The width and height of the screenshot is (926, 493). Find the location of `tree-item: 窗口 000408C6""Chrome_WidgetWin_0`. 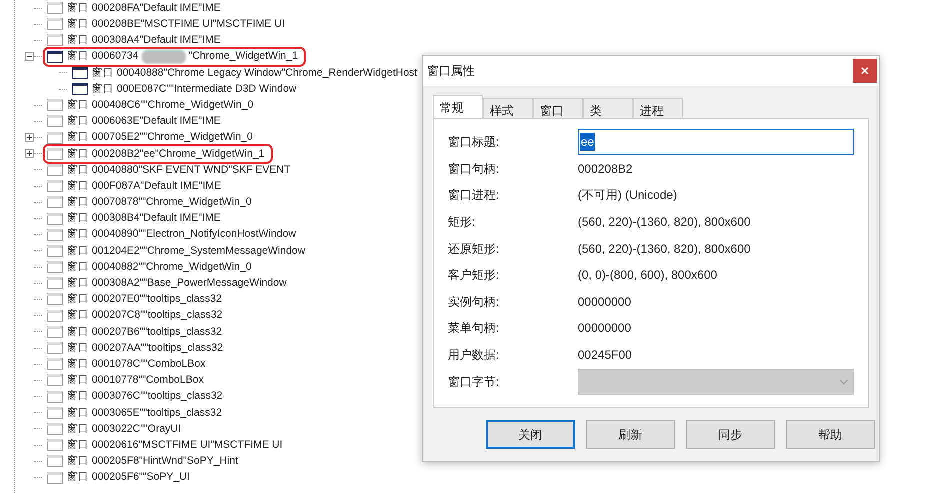

tree-item: 窗口 000408C6""Chrome_WidgetWin_0 is located at coordinates (152, 105).